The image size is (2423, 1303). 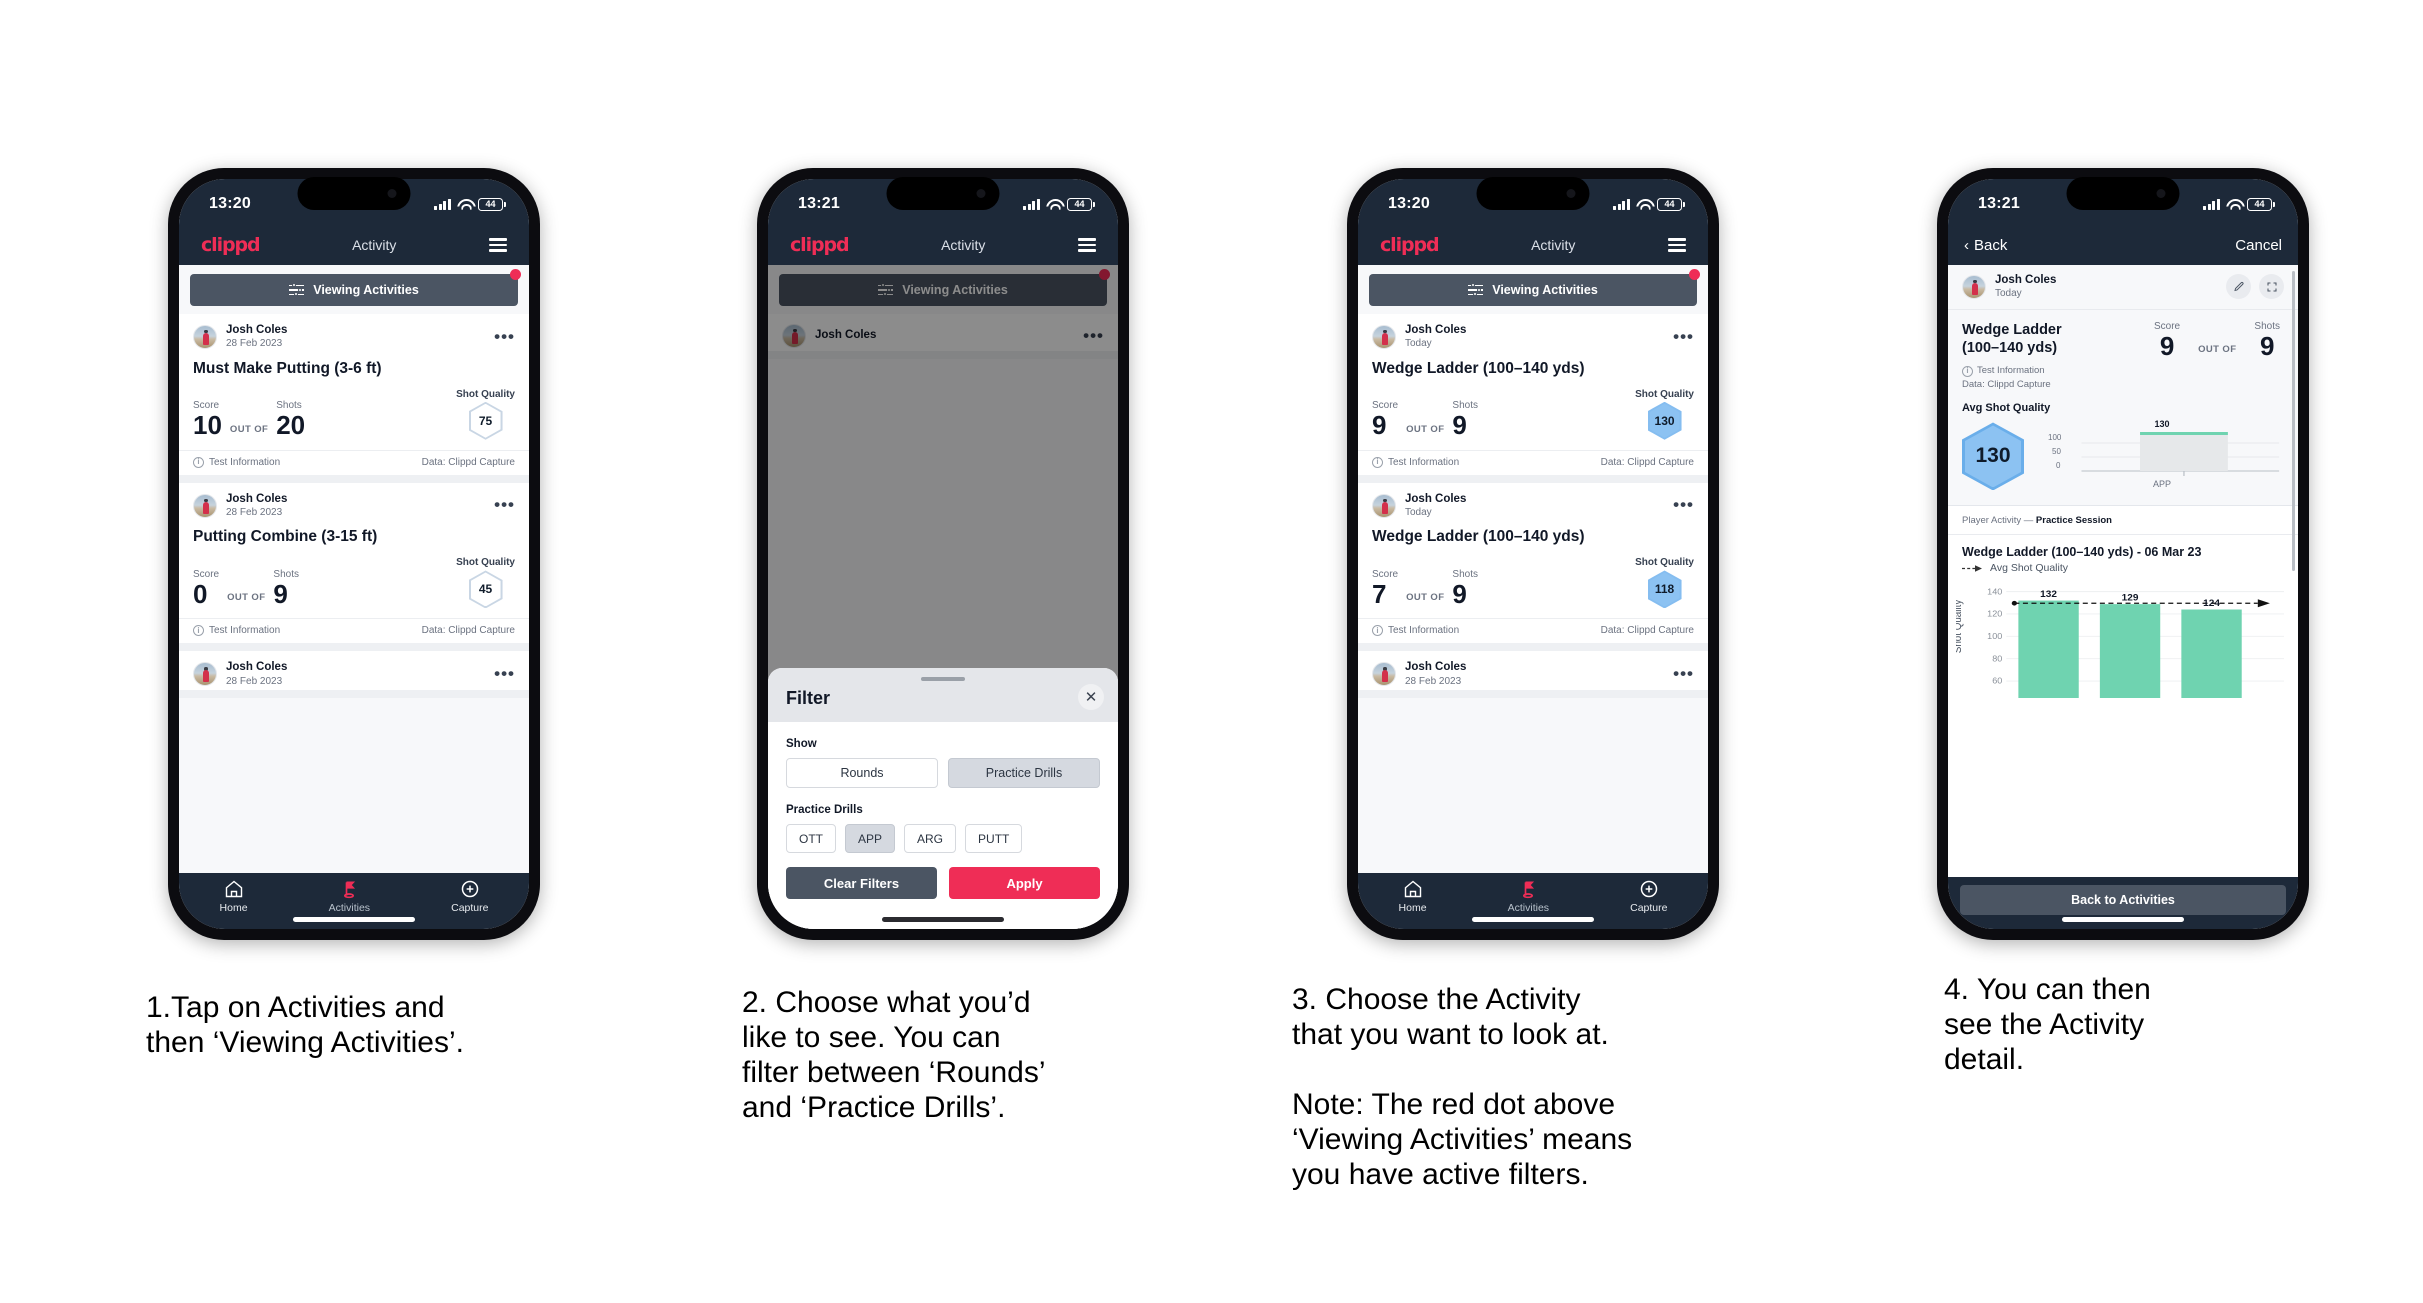 I want to click on show-option-practice-drills: Practice Drills, so click(x=1024, y=773).